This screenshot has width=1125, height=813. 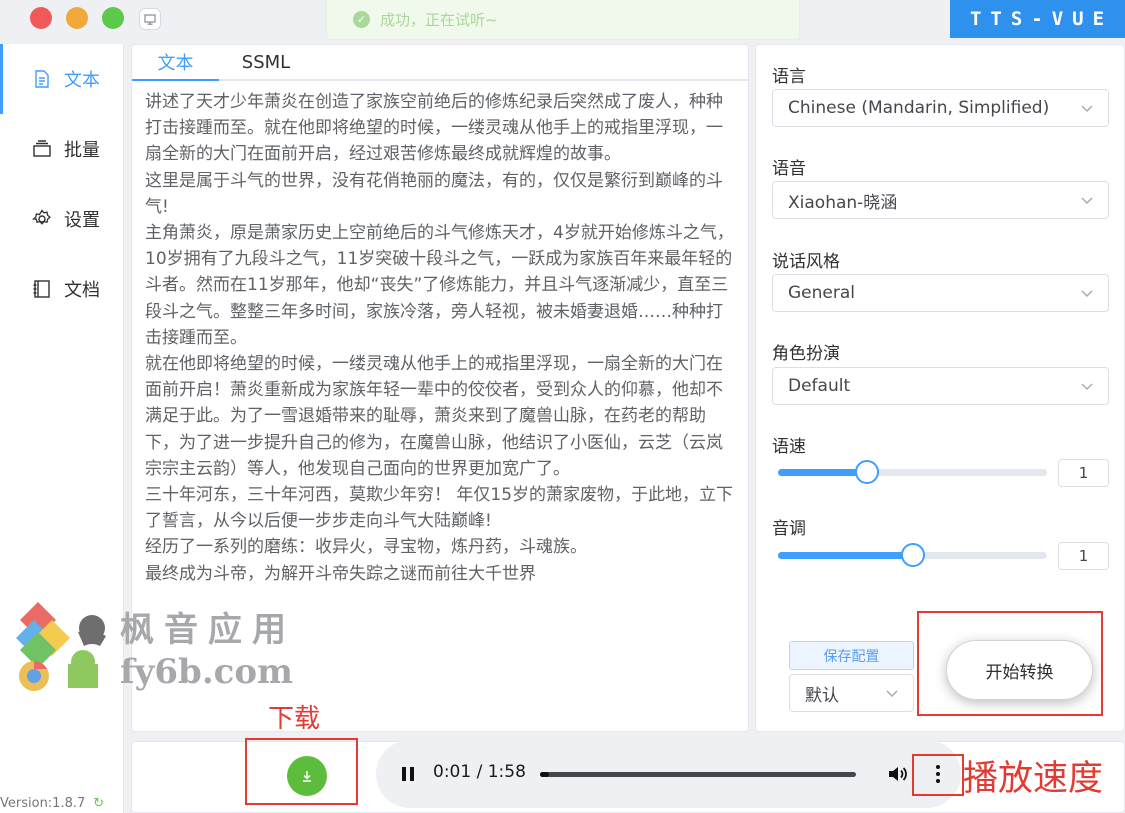 What do you see at coordinates (940, 293) in the screenshot?
I see `style-select: General` at bounding box center [940, 293].